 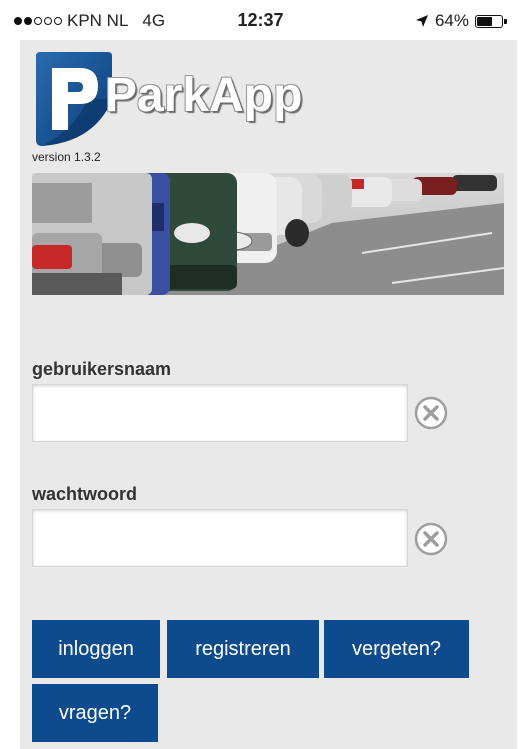 I want to click on forgot-button: vergeten?, so click(x=396, y=649).